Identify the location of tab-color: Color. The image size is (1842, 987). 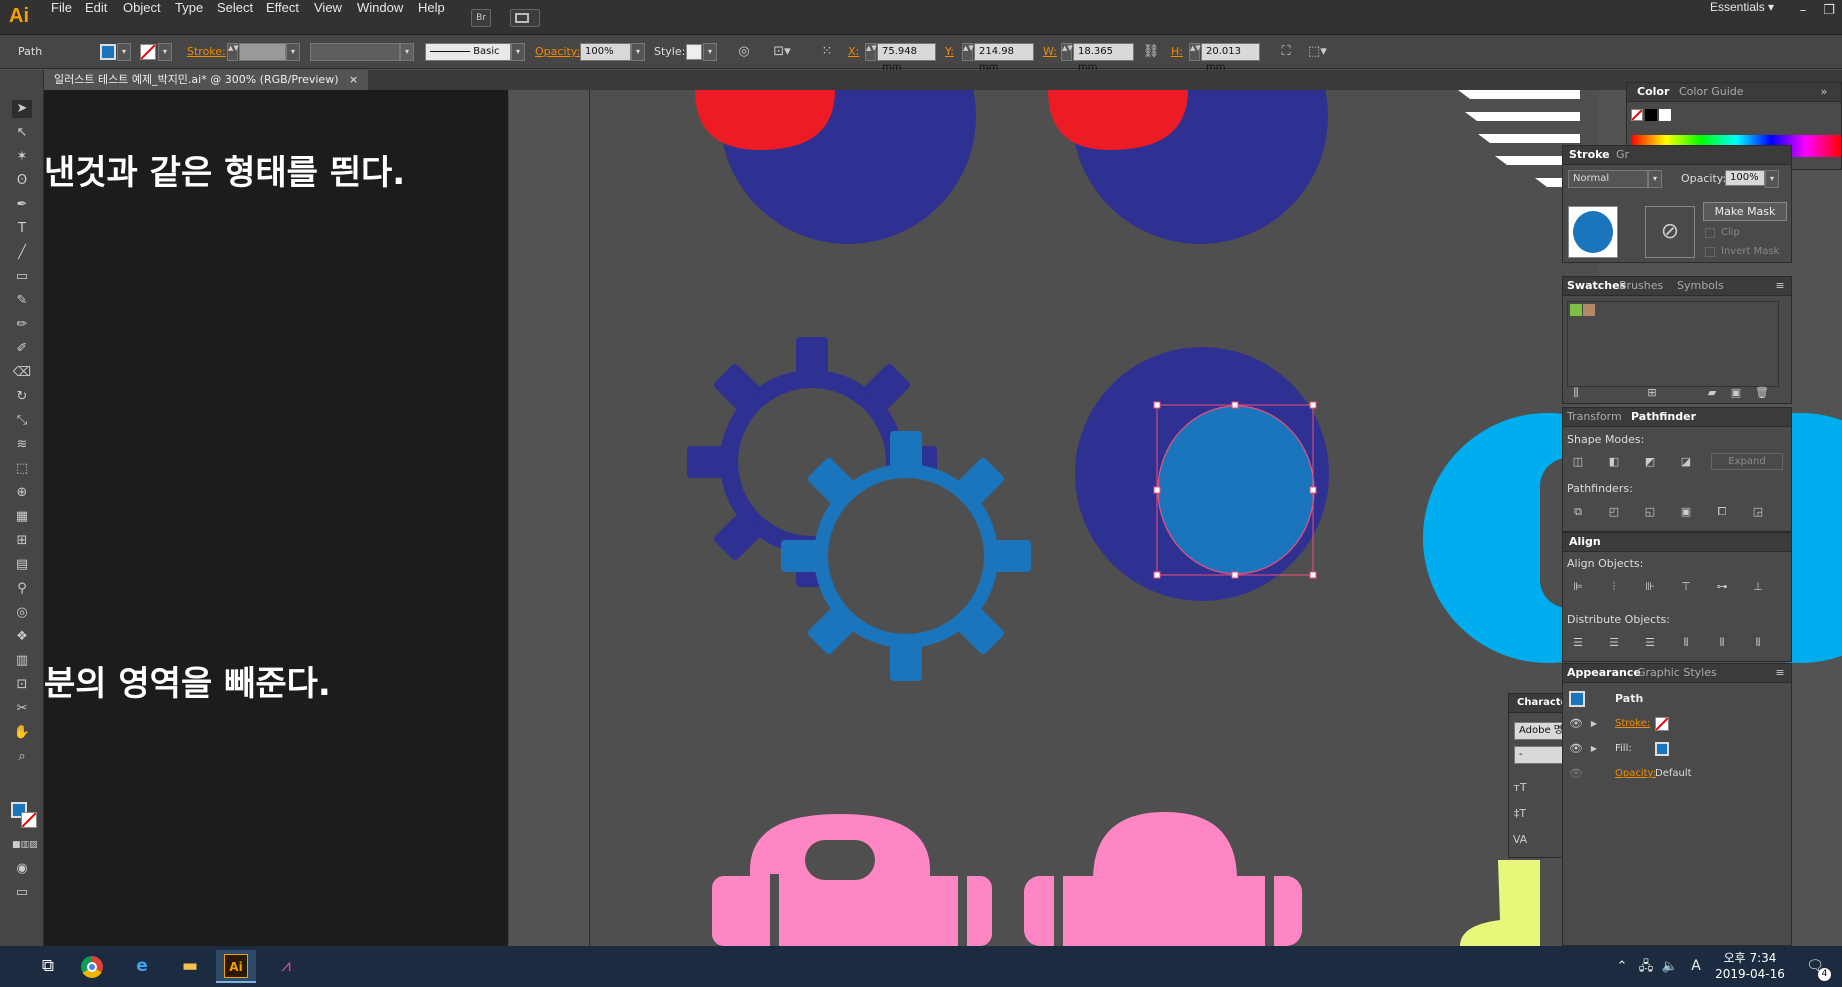
(1653, 92).